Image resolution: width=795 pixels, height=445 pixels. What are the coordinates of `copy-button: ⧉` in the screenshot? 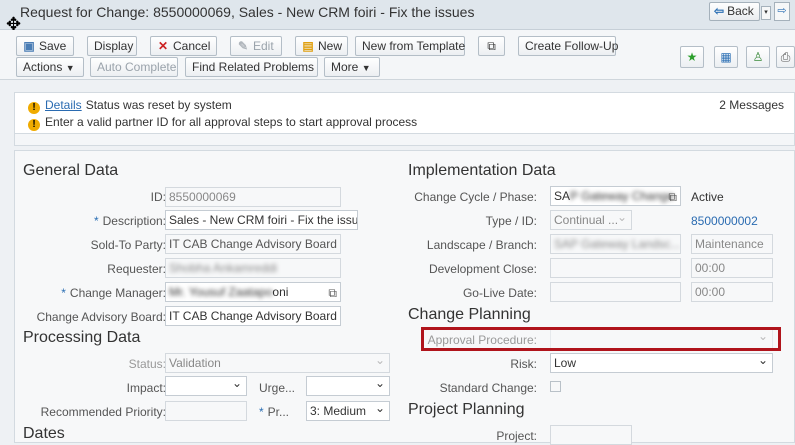 It's located at (491, 46).